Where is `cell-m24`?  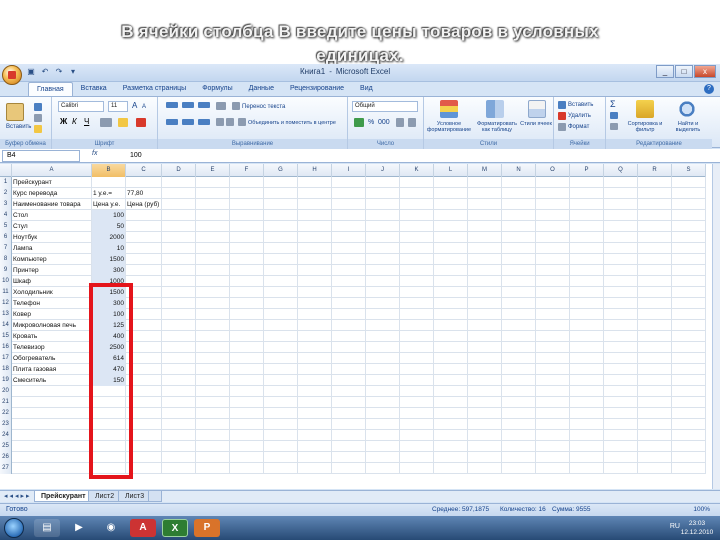 cell-m24 is located at coordinates (485, 435).